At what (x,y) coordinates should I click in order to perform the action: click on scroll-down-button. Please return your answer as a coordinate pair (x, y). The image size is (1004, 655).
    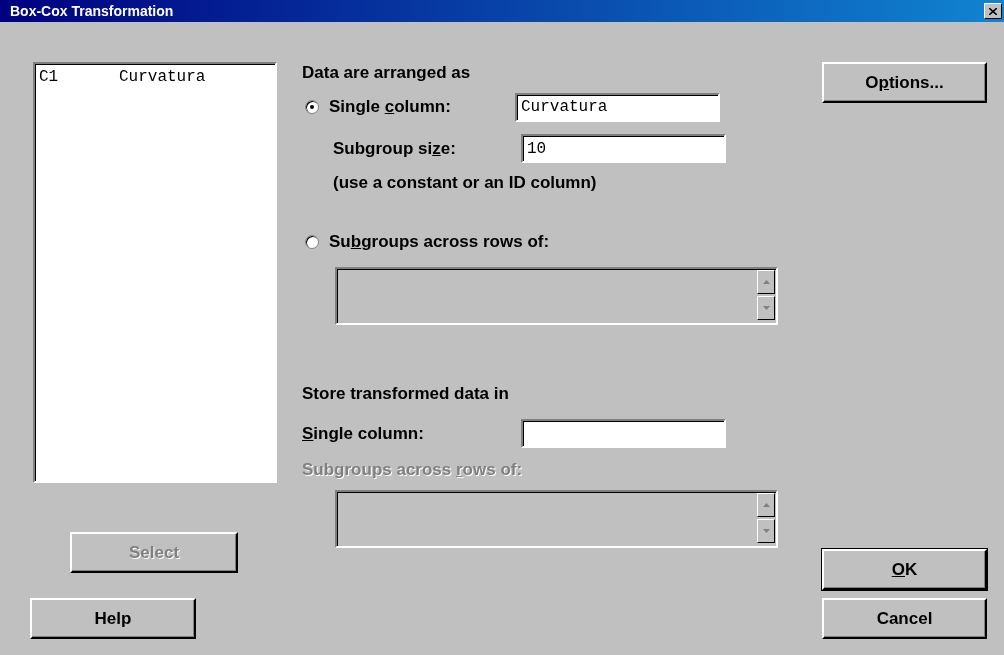
    Looking at the image, I should click on (766, 308).